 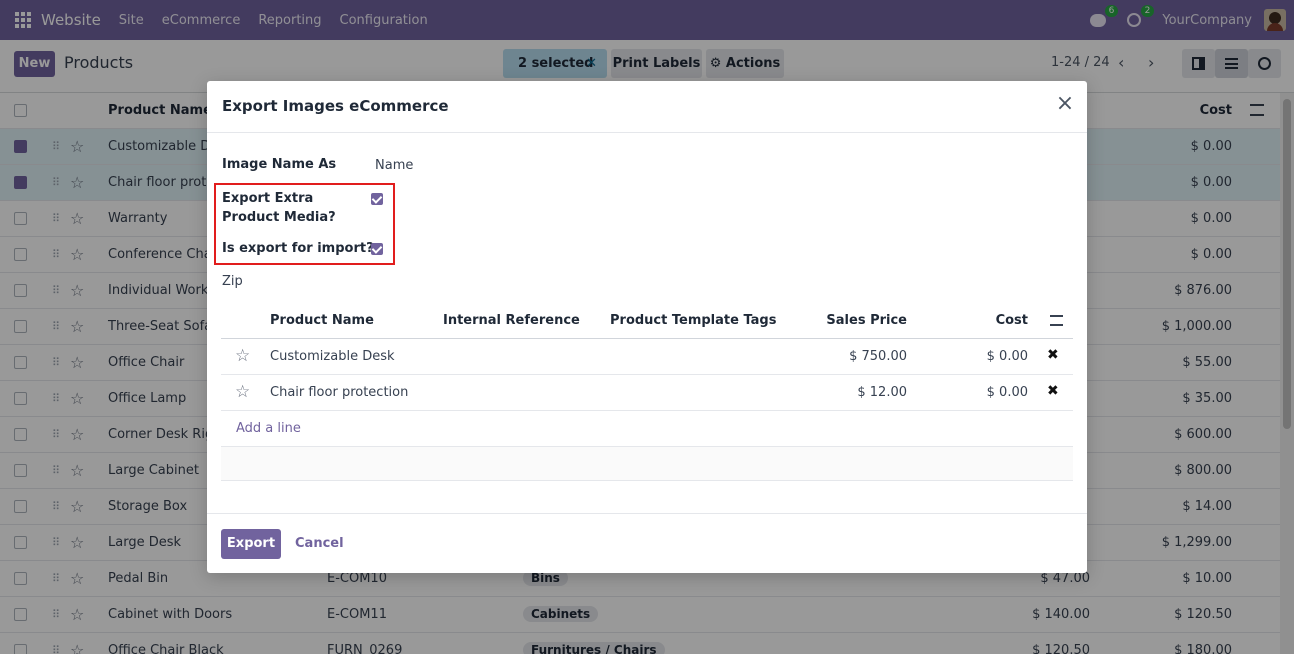 What do you see at coordinates (511, 320) in the screenshot?
I see `col-internal-reference: Internal Reference` at bounding box center [511, 320].